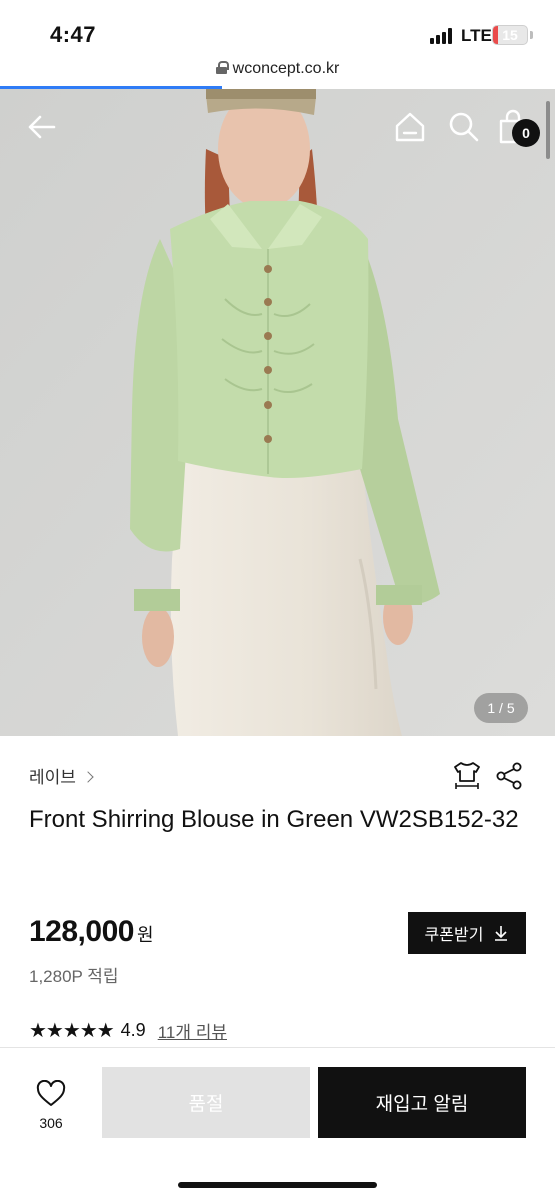 This screenshot has height=1200, width=555. I want to click on price-row: 128,000 원, so click(91, 932).